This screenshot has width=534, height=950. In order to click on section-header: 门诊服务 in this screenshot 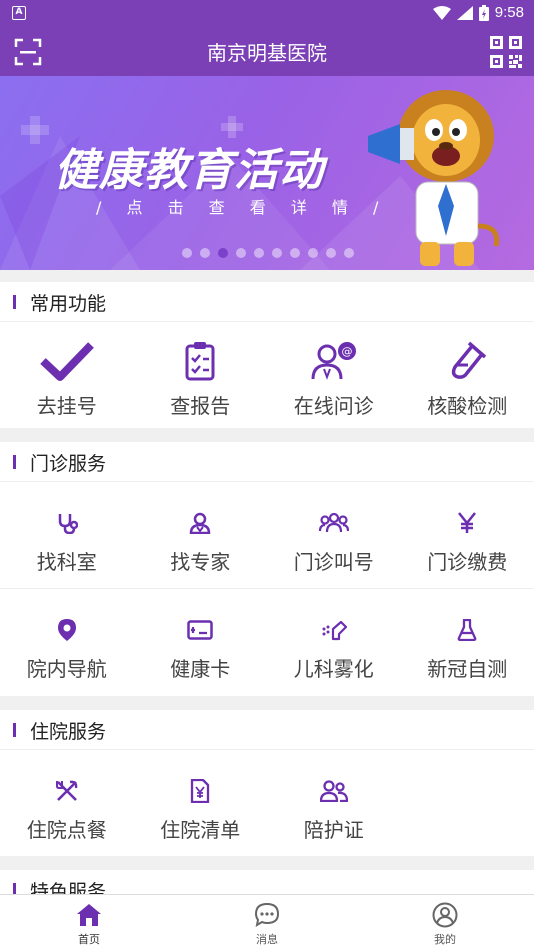, I will do `click(267, 462)`.